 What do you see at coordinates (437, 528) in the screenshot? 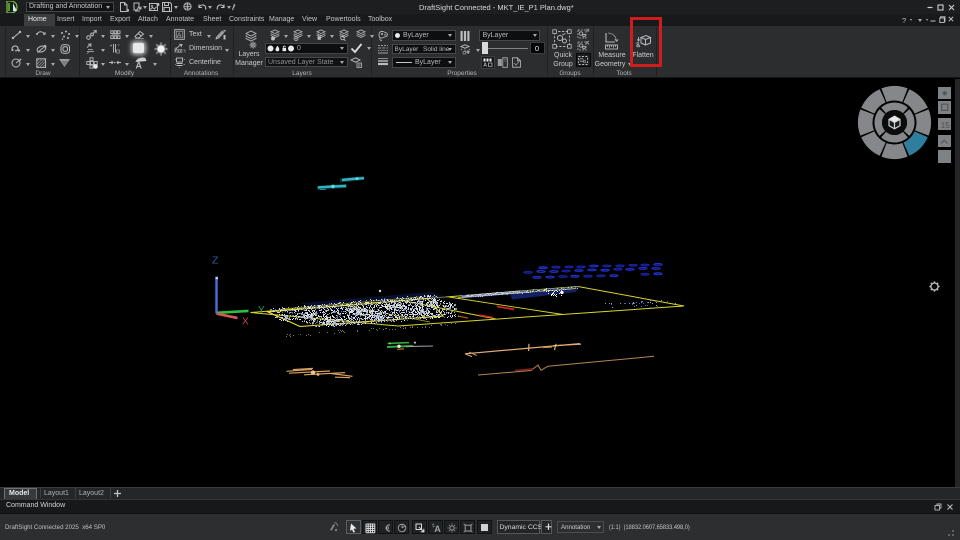
I see `svg-text: A` at bounding box center [437, 528].